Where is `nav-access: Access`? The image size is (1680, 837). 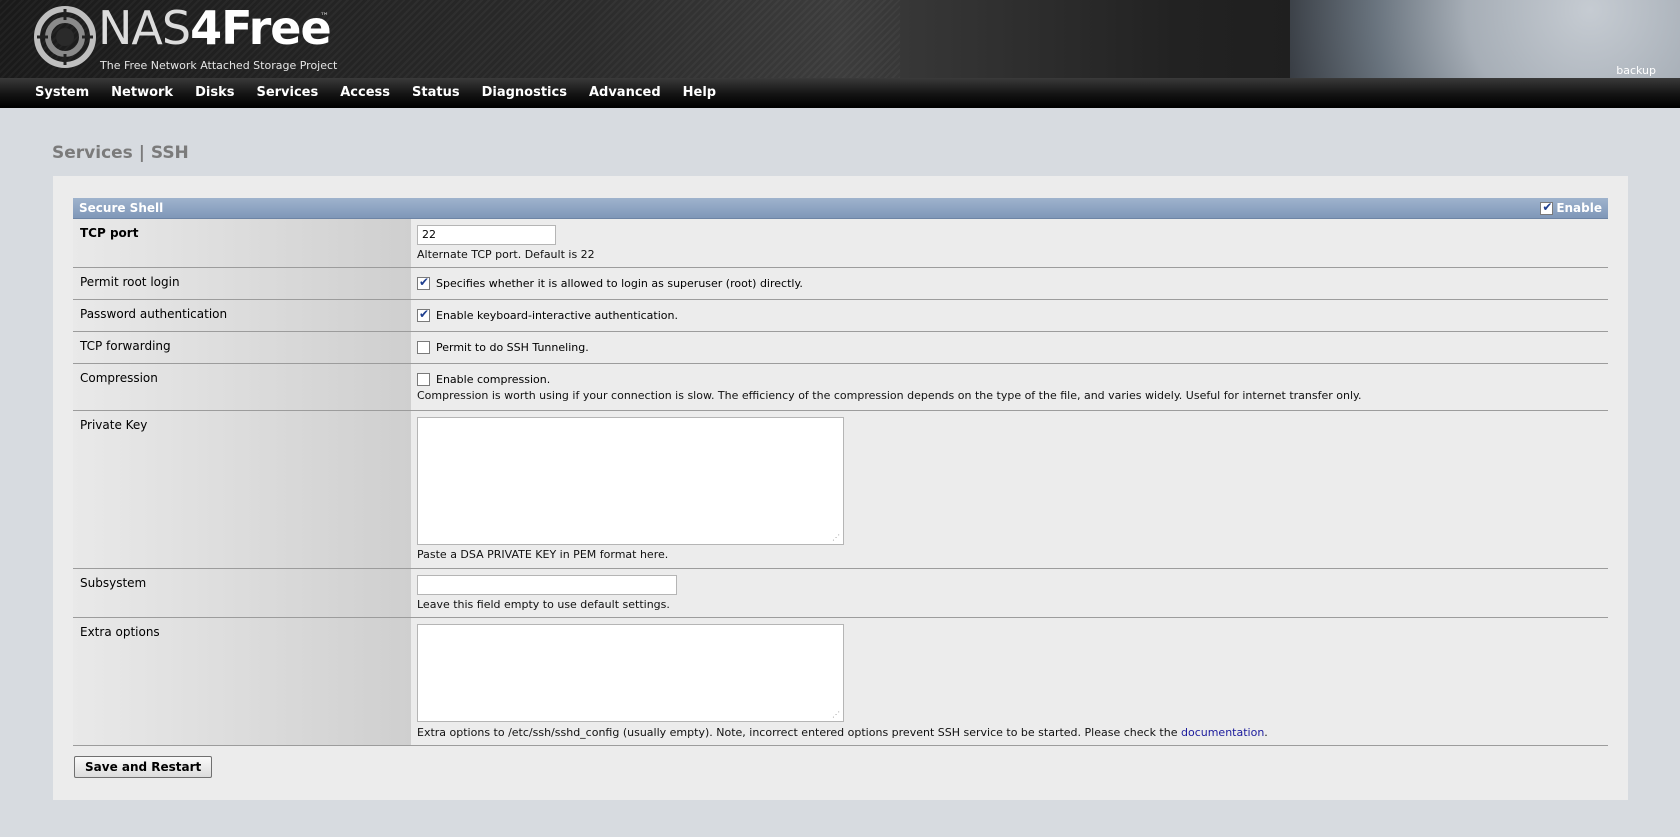 nav-access: Access is located at coordinates (365, 93).